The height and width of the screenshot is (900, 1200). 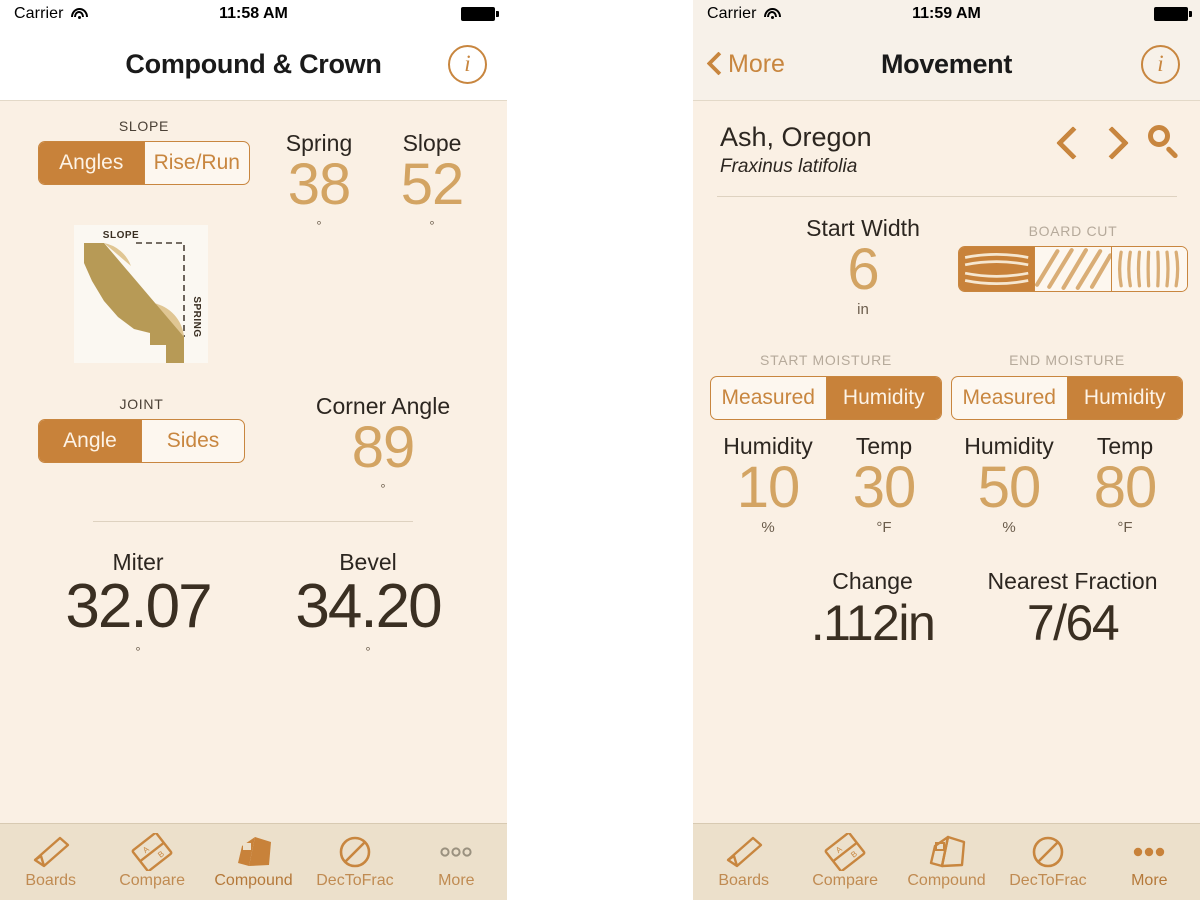 What do you see at coordinates (1048, 852) in the screenshot?
I see `dectofrac-icon` at bounding box center [1048, 852].